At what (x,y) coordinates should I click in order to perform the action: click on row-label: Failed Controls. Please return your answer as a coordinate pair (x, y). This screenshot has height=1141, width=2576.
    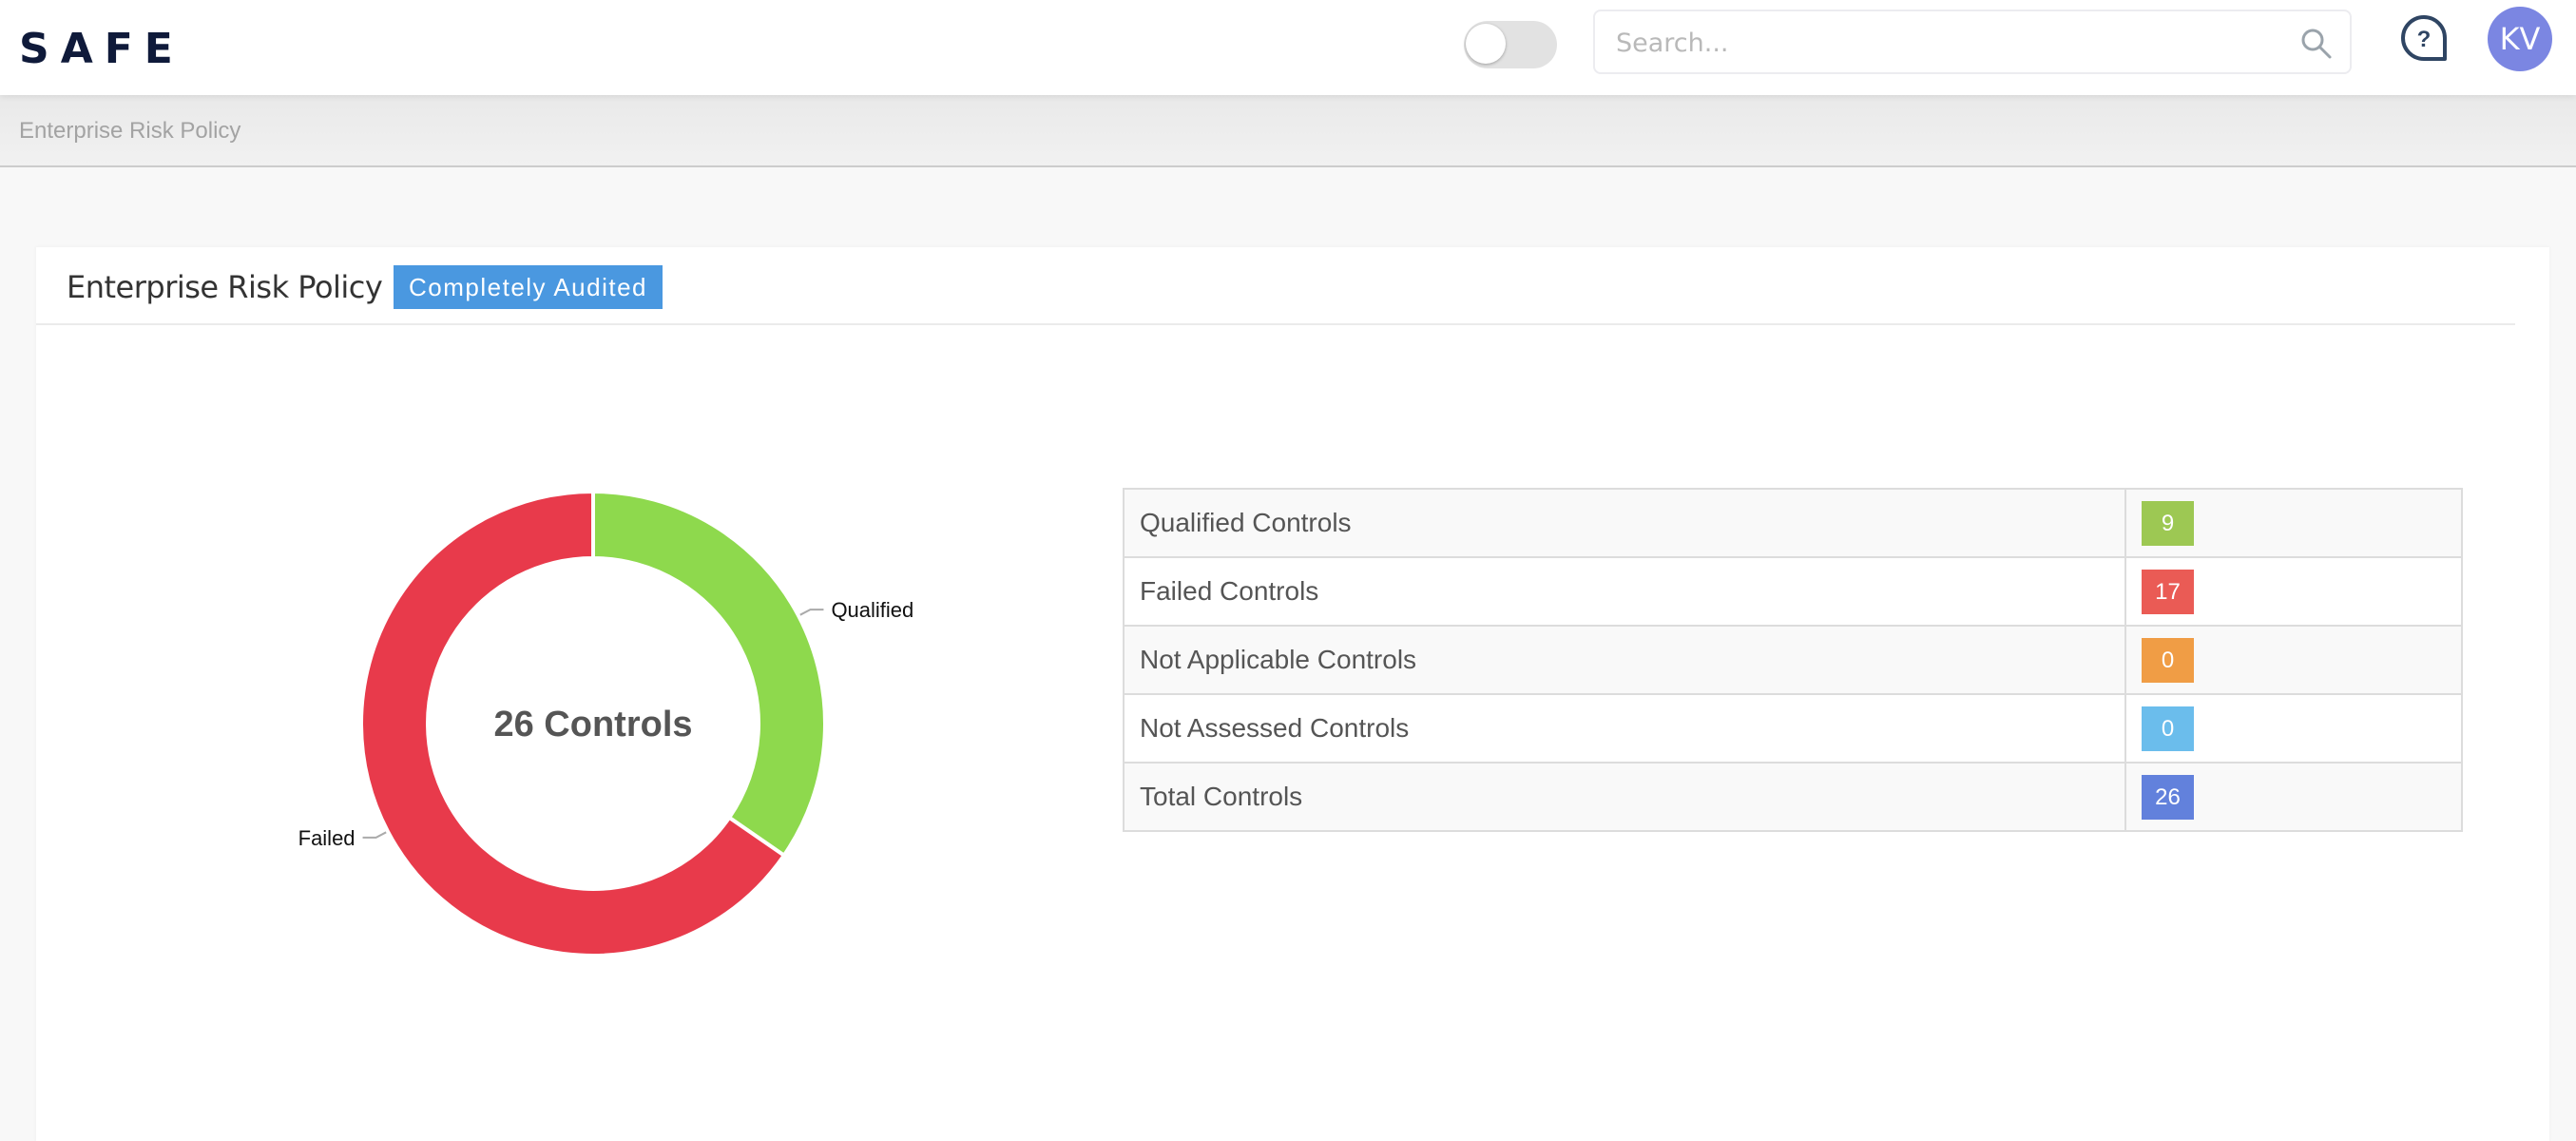
    Looking at the image, I should click on (1625, 591).